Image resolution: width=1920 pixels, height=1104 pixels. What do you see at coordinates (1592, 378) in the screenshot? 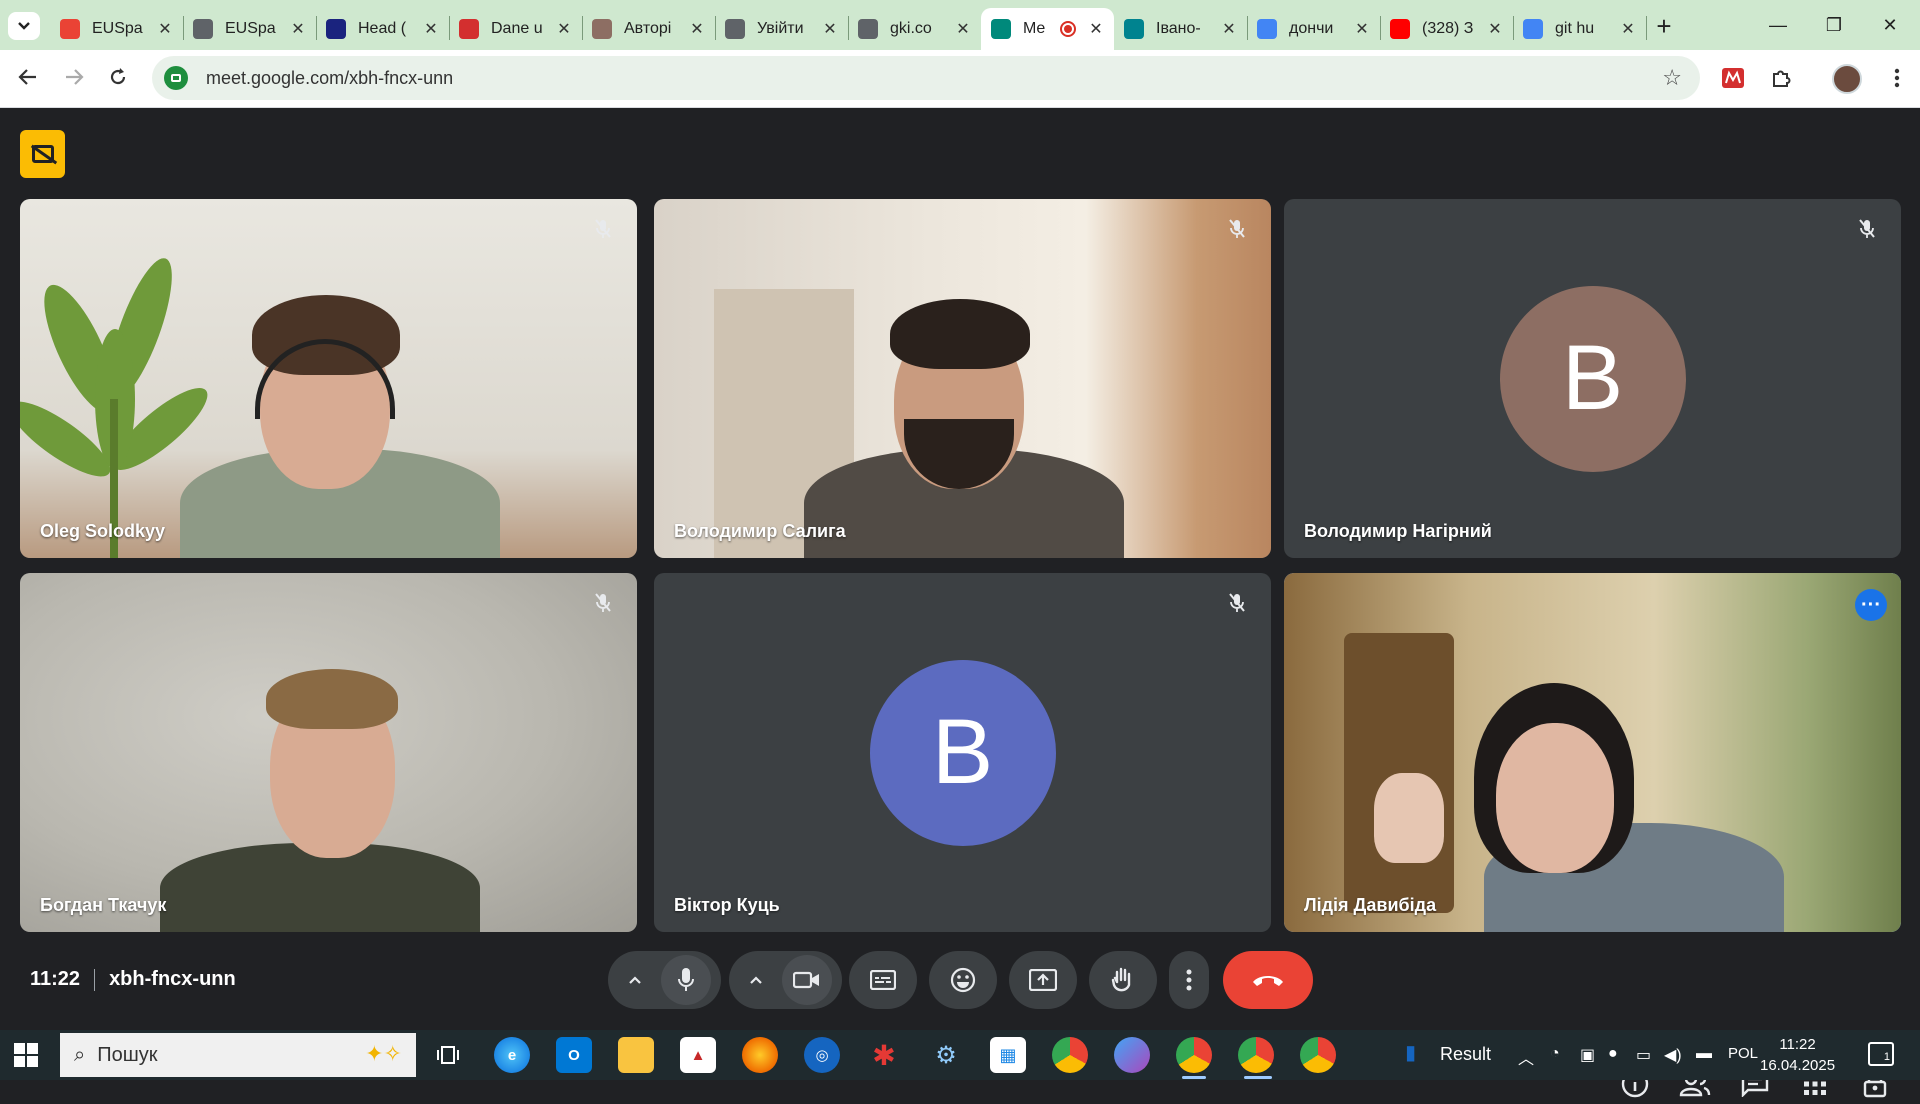
I see `participant-tile: В Володимир Нагірний` at bounding box center [1592, 378].